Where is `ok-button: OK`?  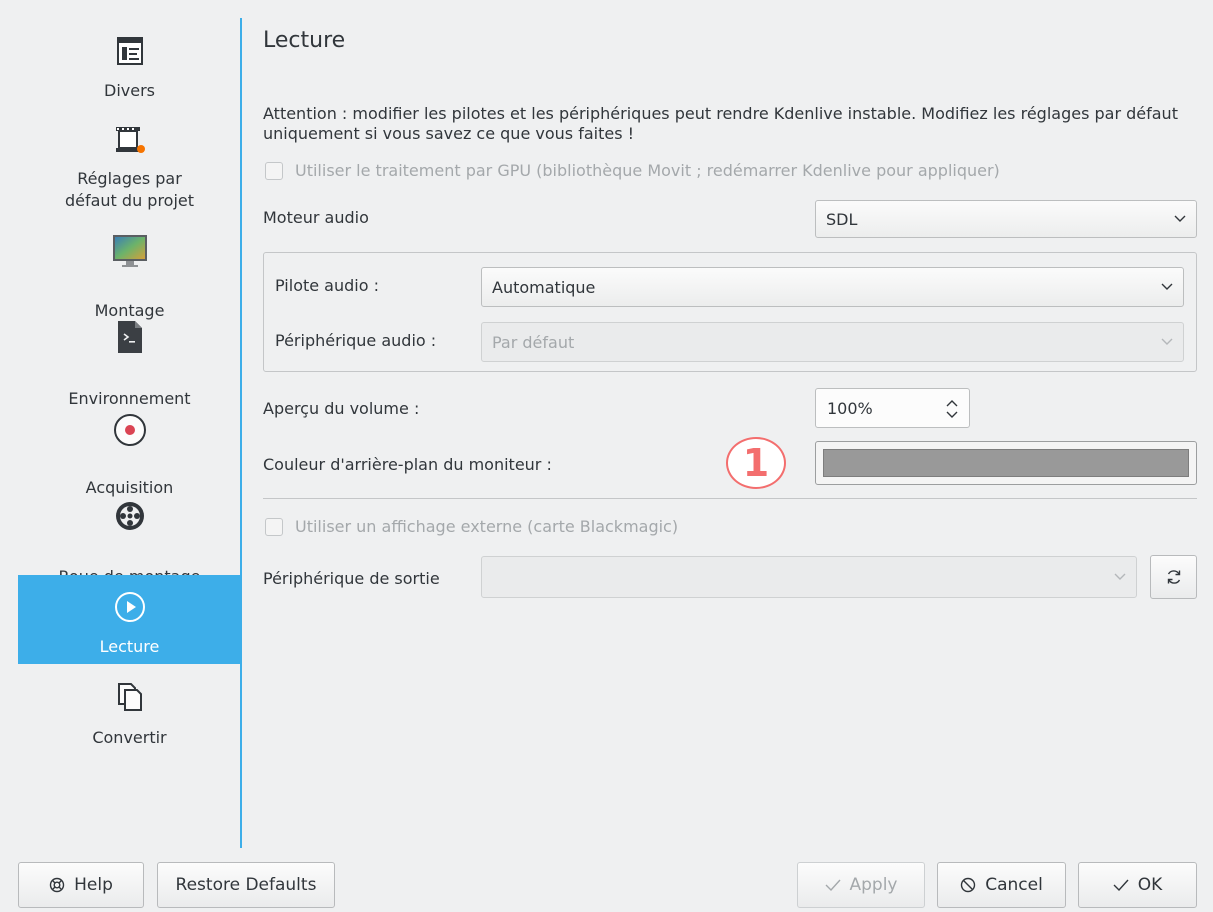 ok-button: OK is located at coordinates (1137, 885).